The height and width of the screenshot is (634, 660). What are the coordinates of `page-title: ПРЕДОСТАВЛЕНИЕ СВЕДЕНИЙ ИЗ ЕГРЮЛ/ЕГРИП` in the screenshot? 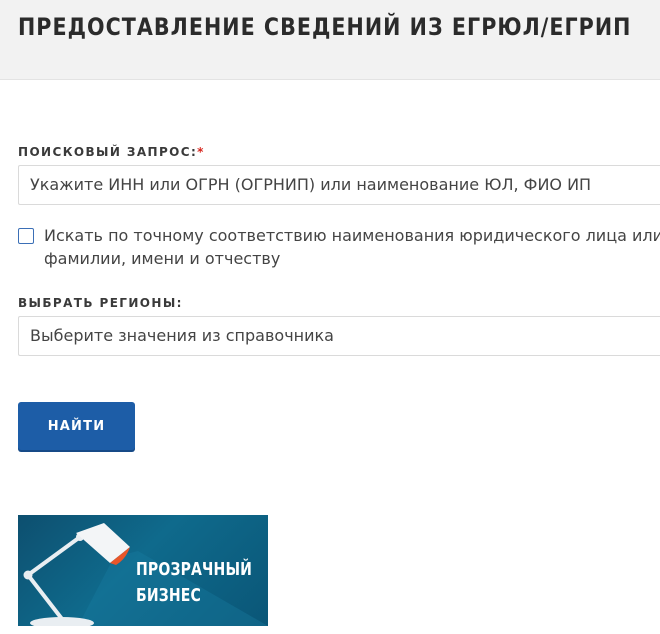 It's located at (325, 27).